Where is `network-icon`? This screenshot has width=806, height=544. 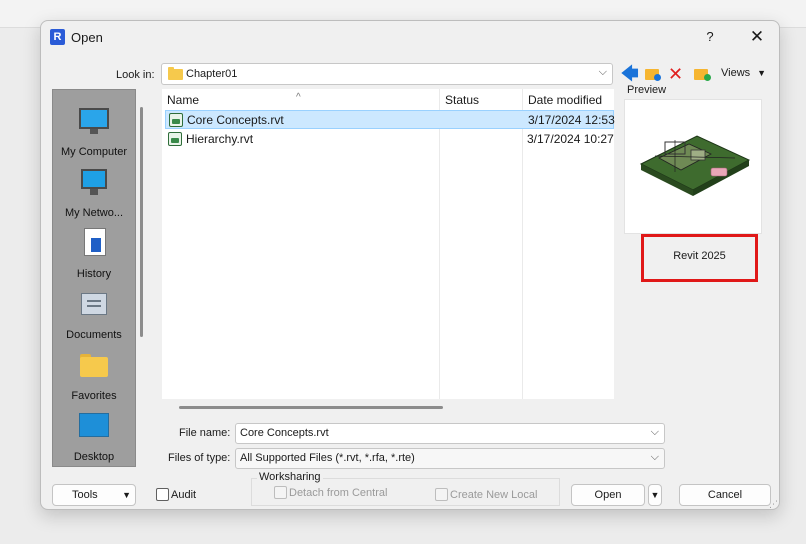 network-icon is located at coordinates (94, 182).